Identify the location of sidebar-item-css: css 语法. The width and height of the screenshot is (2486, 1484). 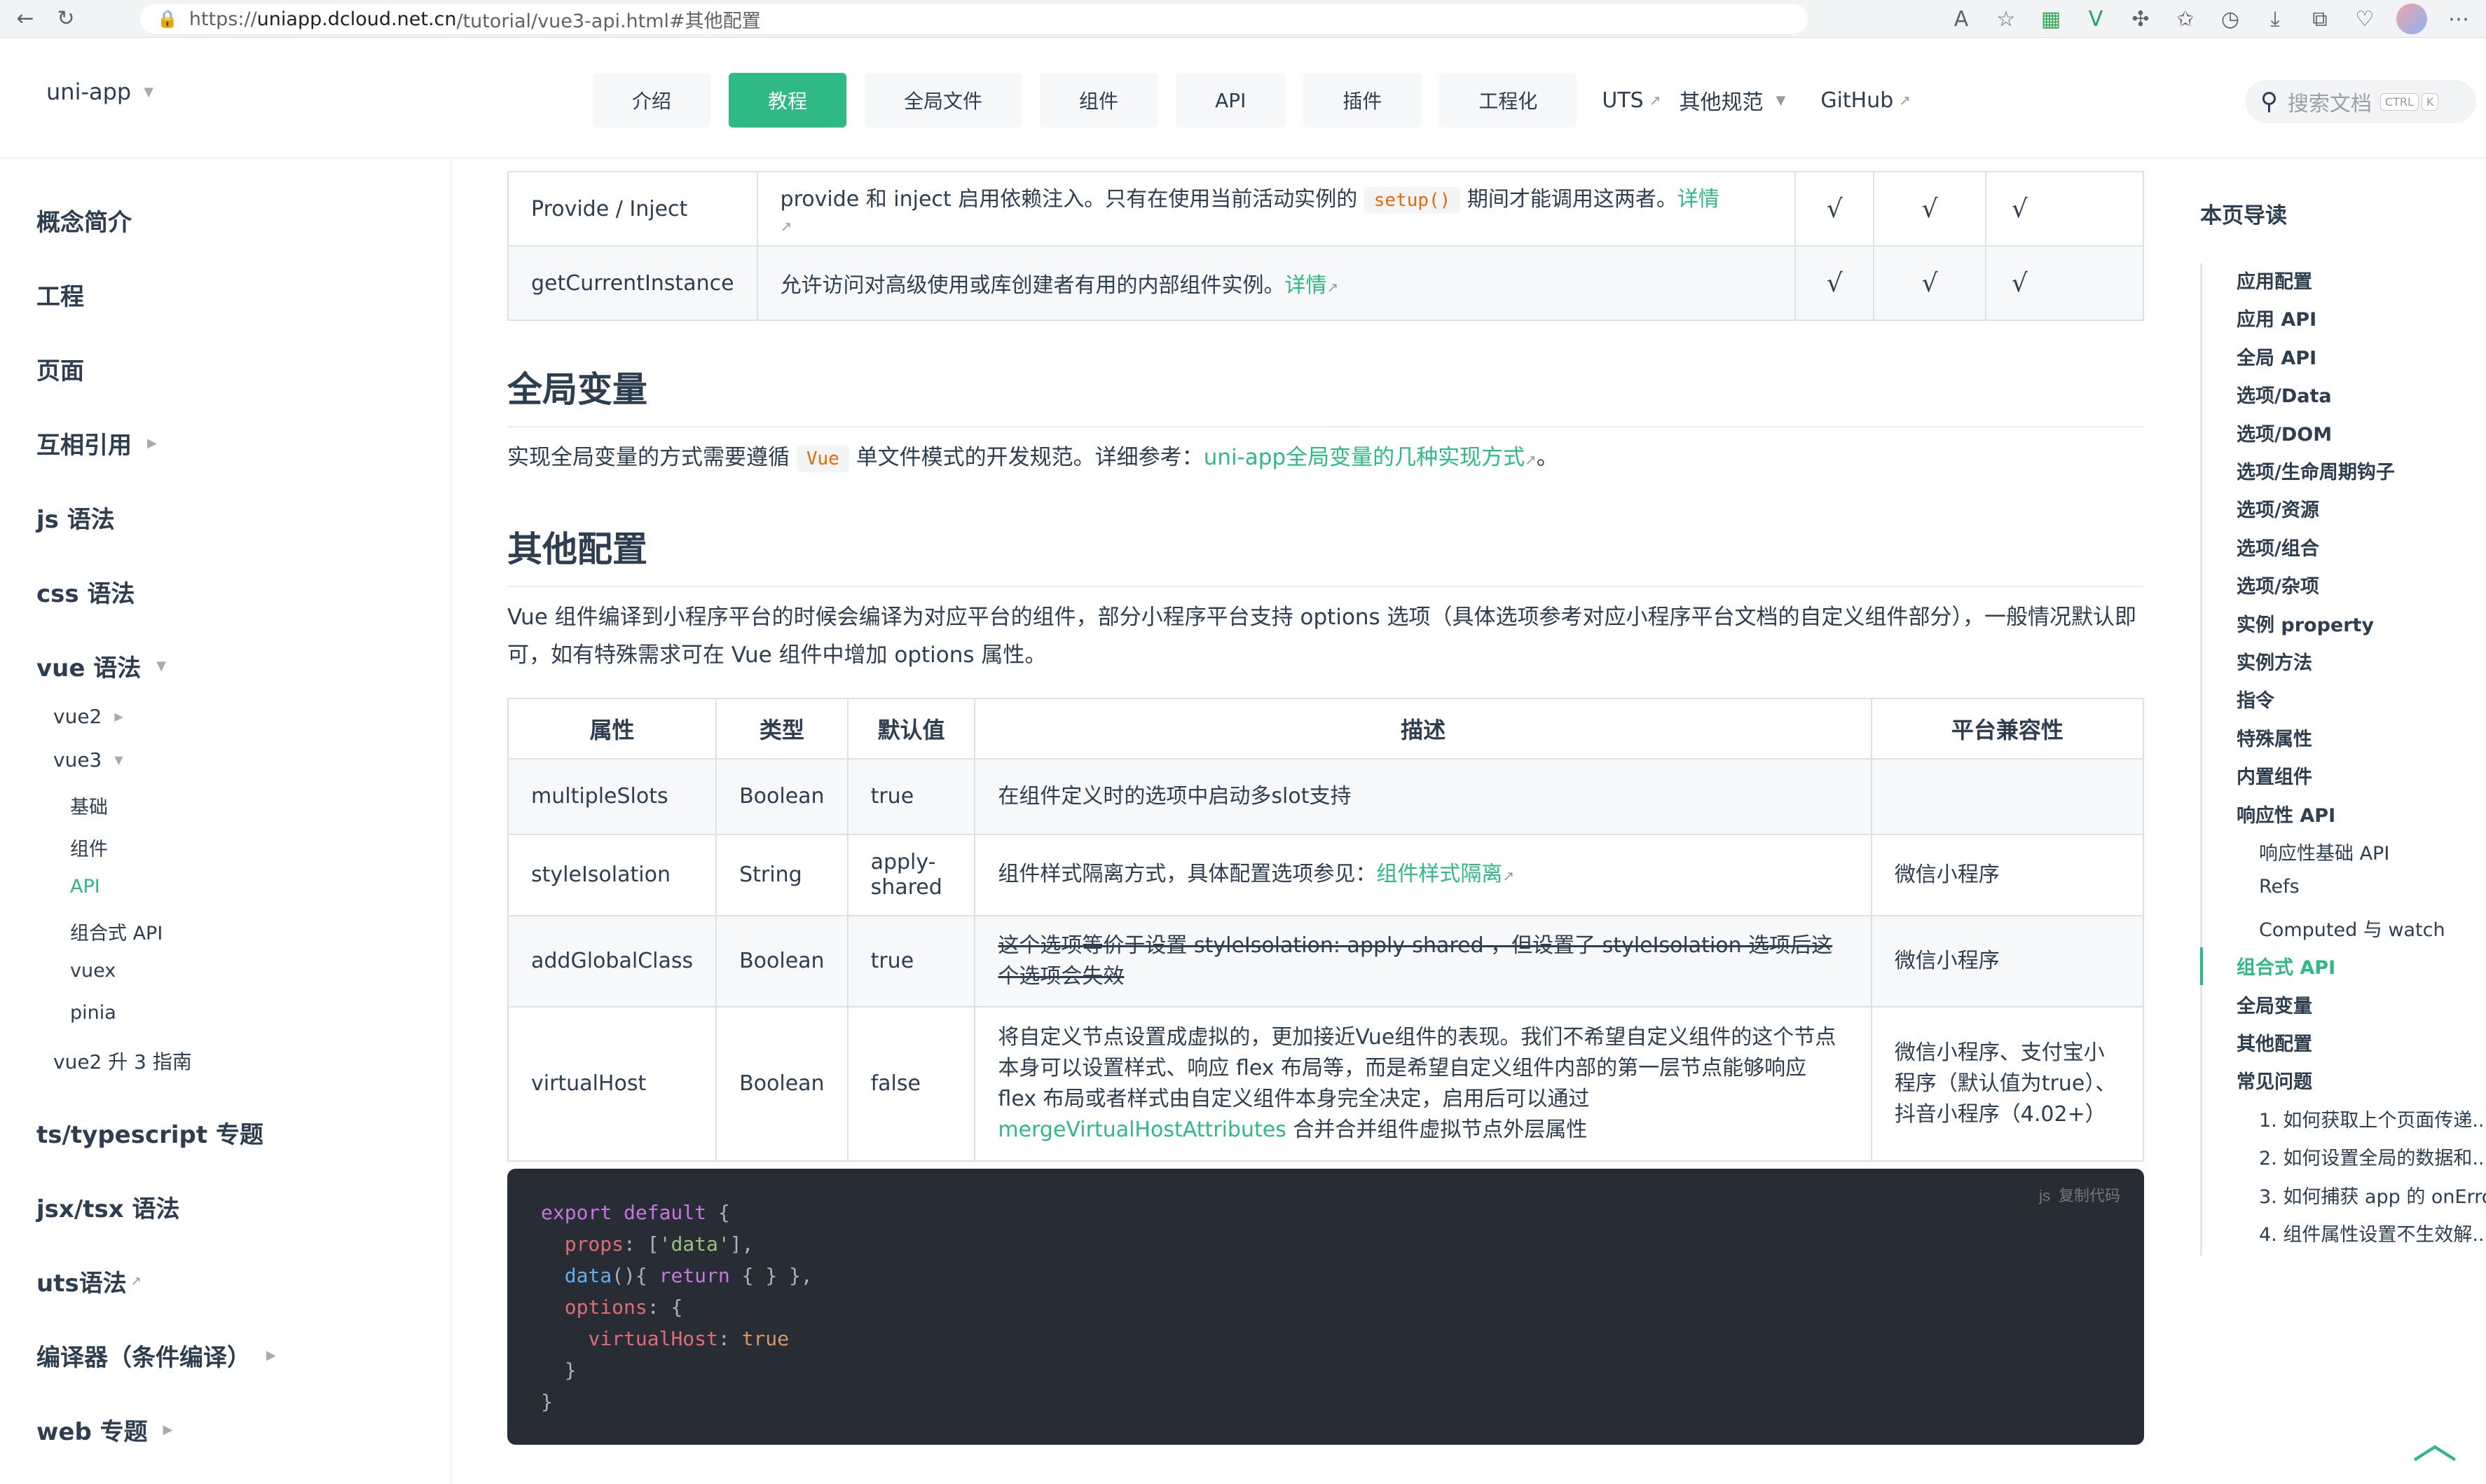
(85, 592).